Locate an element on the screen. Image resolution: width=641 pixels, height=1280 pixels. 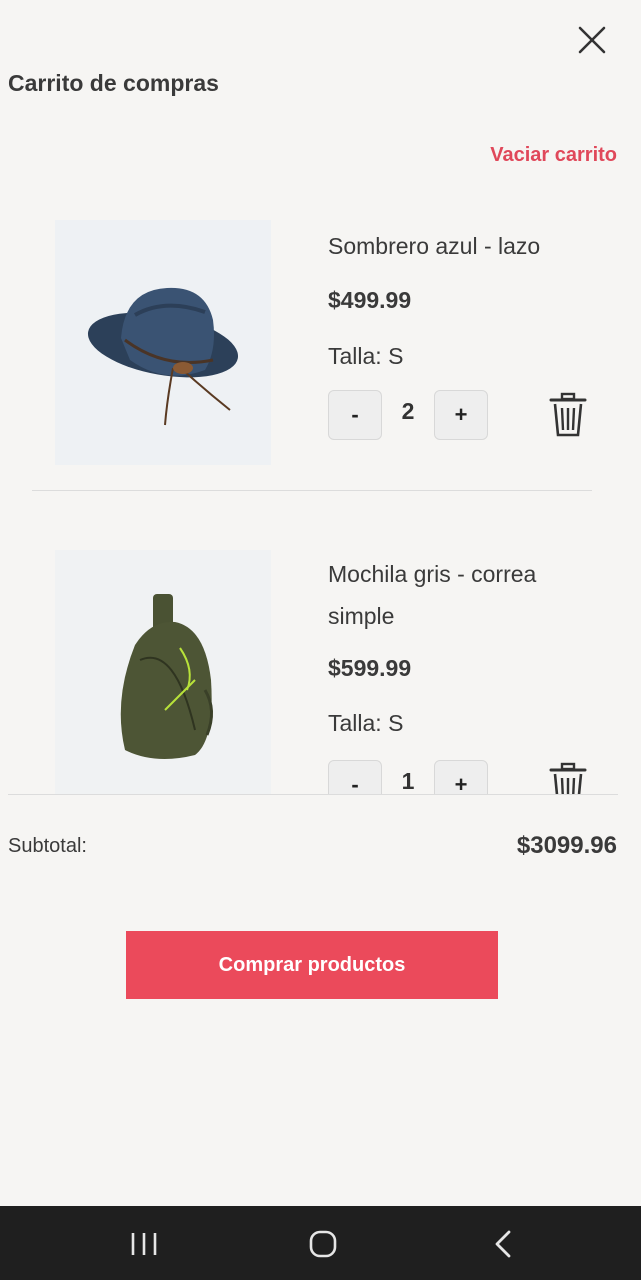
subtotal-value: $3099.96 is located at coordinates (566, 845).